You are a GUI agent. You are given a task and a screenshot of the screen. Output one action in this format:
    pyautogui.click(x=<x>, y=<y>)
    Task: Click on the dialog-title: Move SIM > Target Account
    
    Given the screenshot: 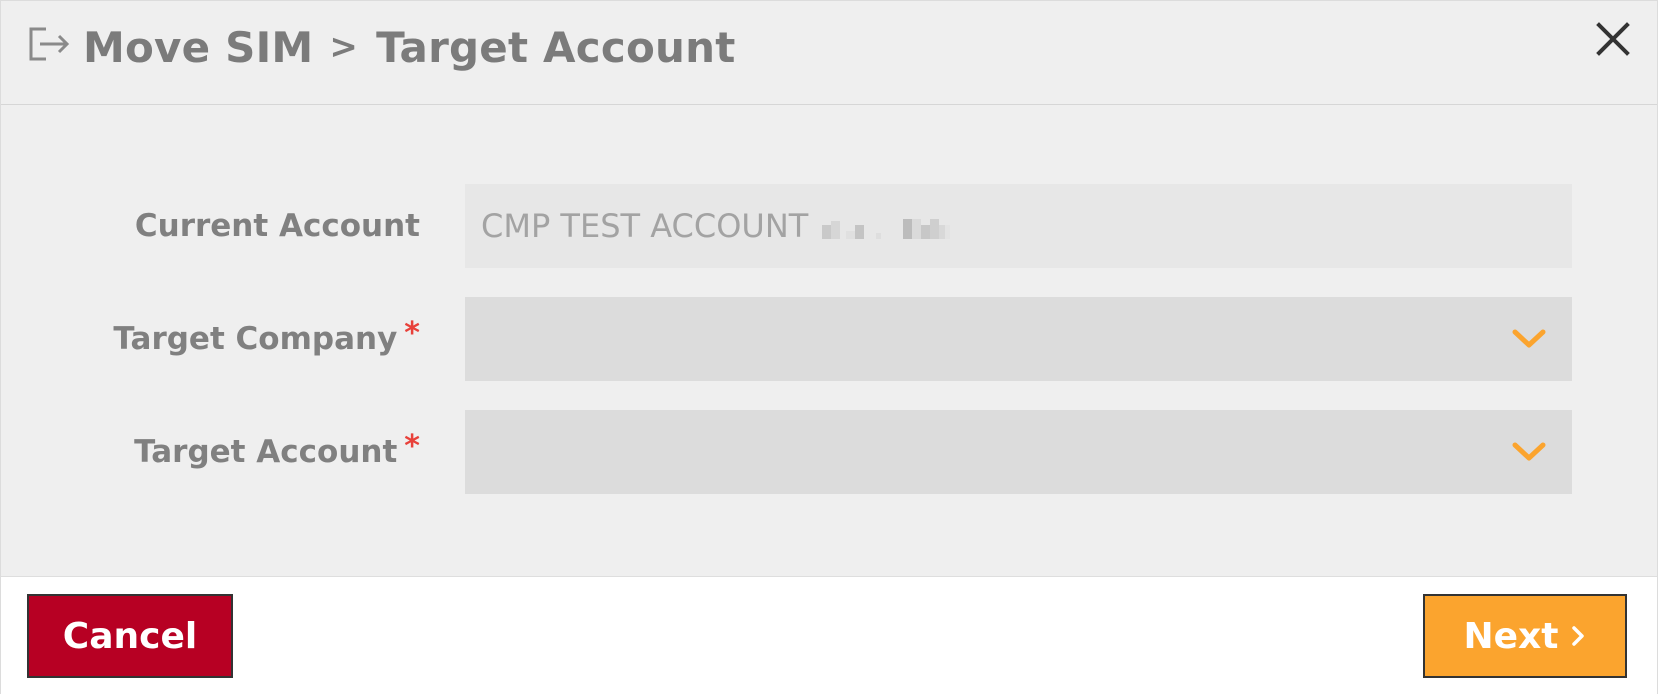 What is the action you would take?
    pyautogui.click(x=409, y=47)
    